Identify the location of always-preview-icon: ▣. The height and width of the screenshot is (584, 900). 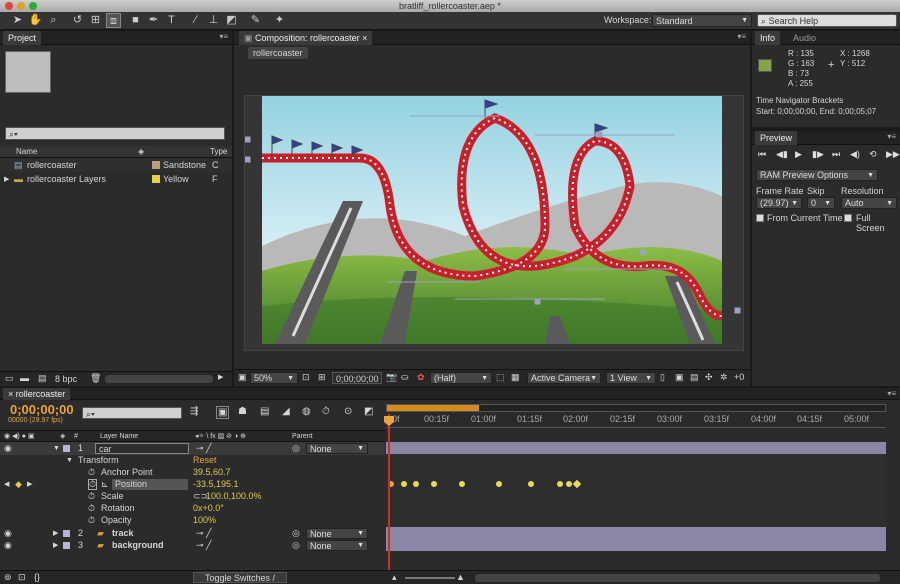
(242, 377).